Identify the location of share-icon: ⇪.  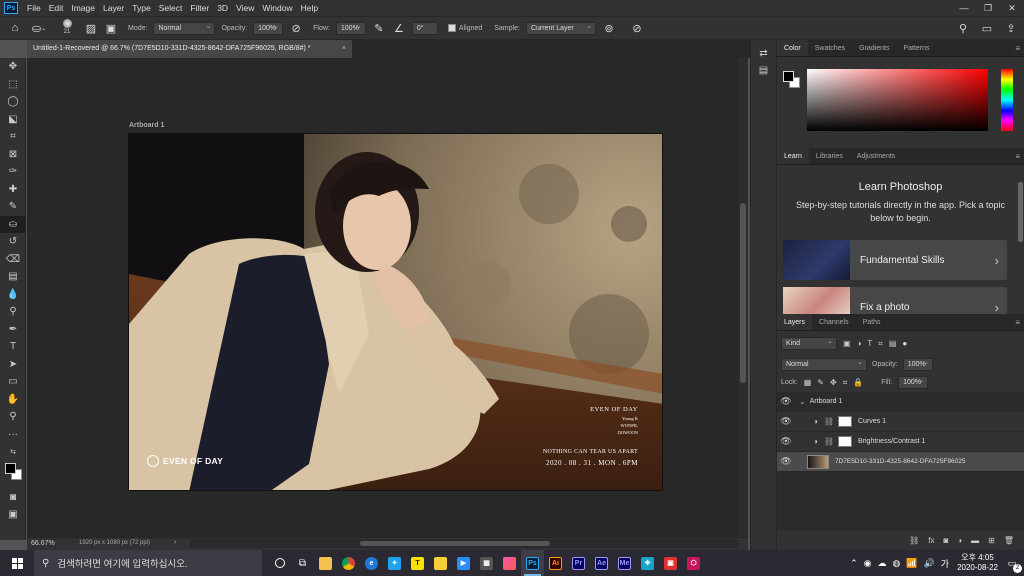
(1011, 28).